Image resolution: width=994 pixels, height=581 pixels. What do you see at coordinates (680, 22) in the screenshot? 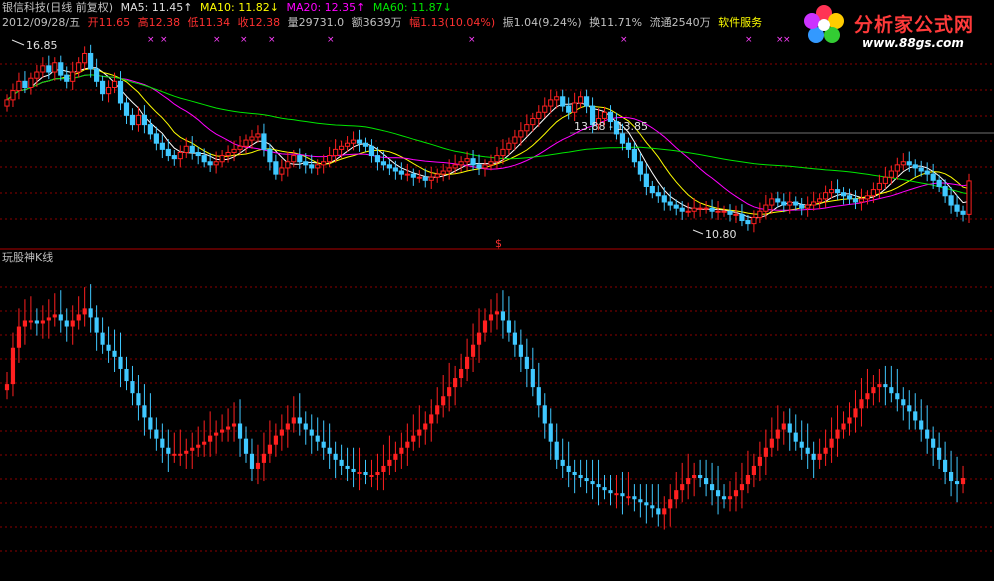
I see `float-label: 流通2540万` at bounding box center [680, 22].